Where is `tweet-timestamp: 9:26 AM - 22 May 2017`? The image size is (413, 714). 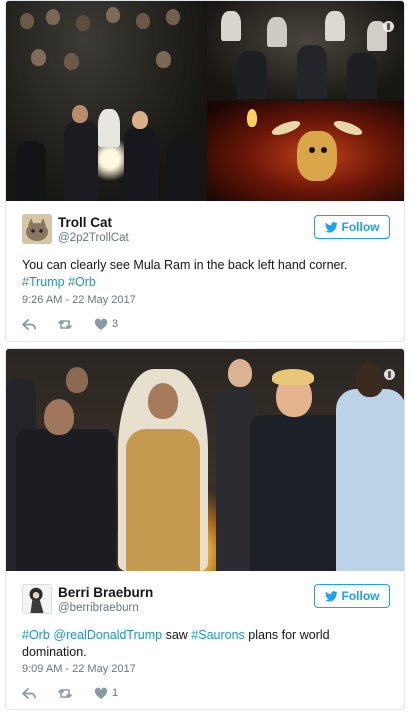
tweet-timestamp: 9:26 AM - 22 May 2017 is located at coordinates (79, 300).